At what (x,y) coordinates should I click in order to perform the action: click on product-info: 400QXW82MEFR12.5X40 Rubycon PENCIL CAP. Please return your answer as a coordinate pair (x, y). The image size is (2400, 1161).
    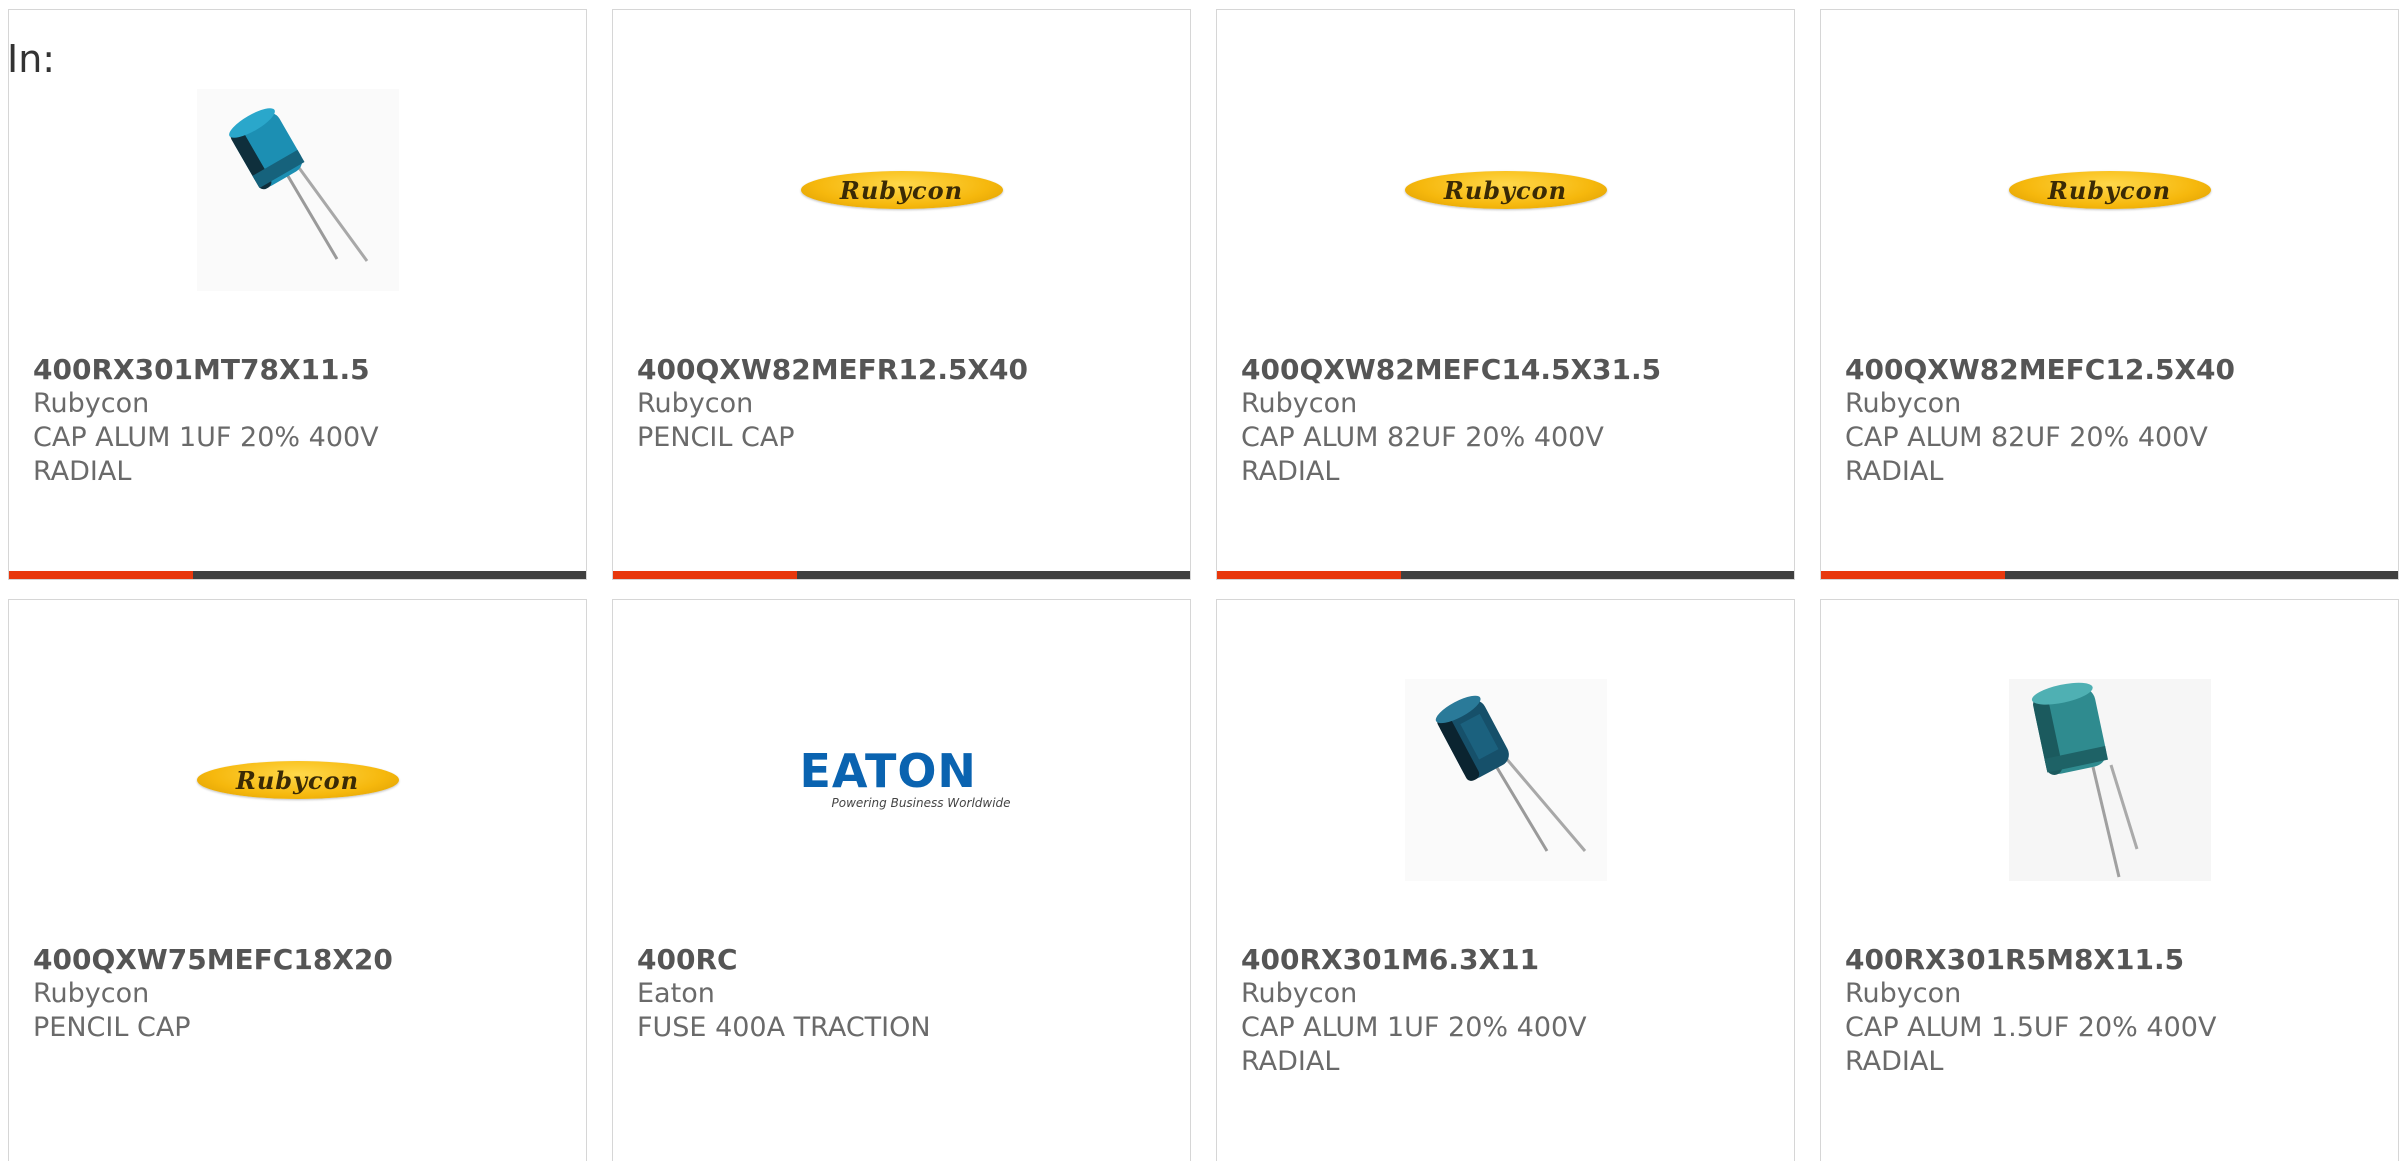
    Looking at the image, I should click on (903, 404).